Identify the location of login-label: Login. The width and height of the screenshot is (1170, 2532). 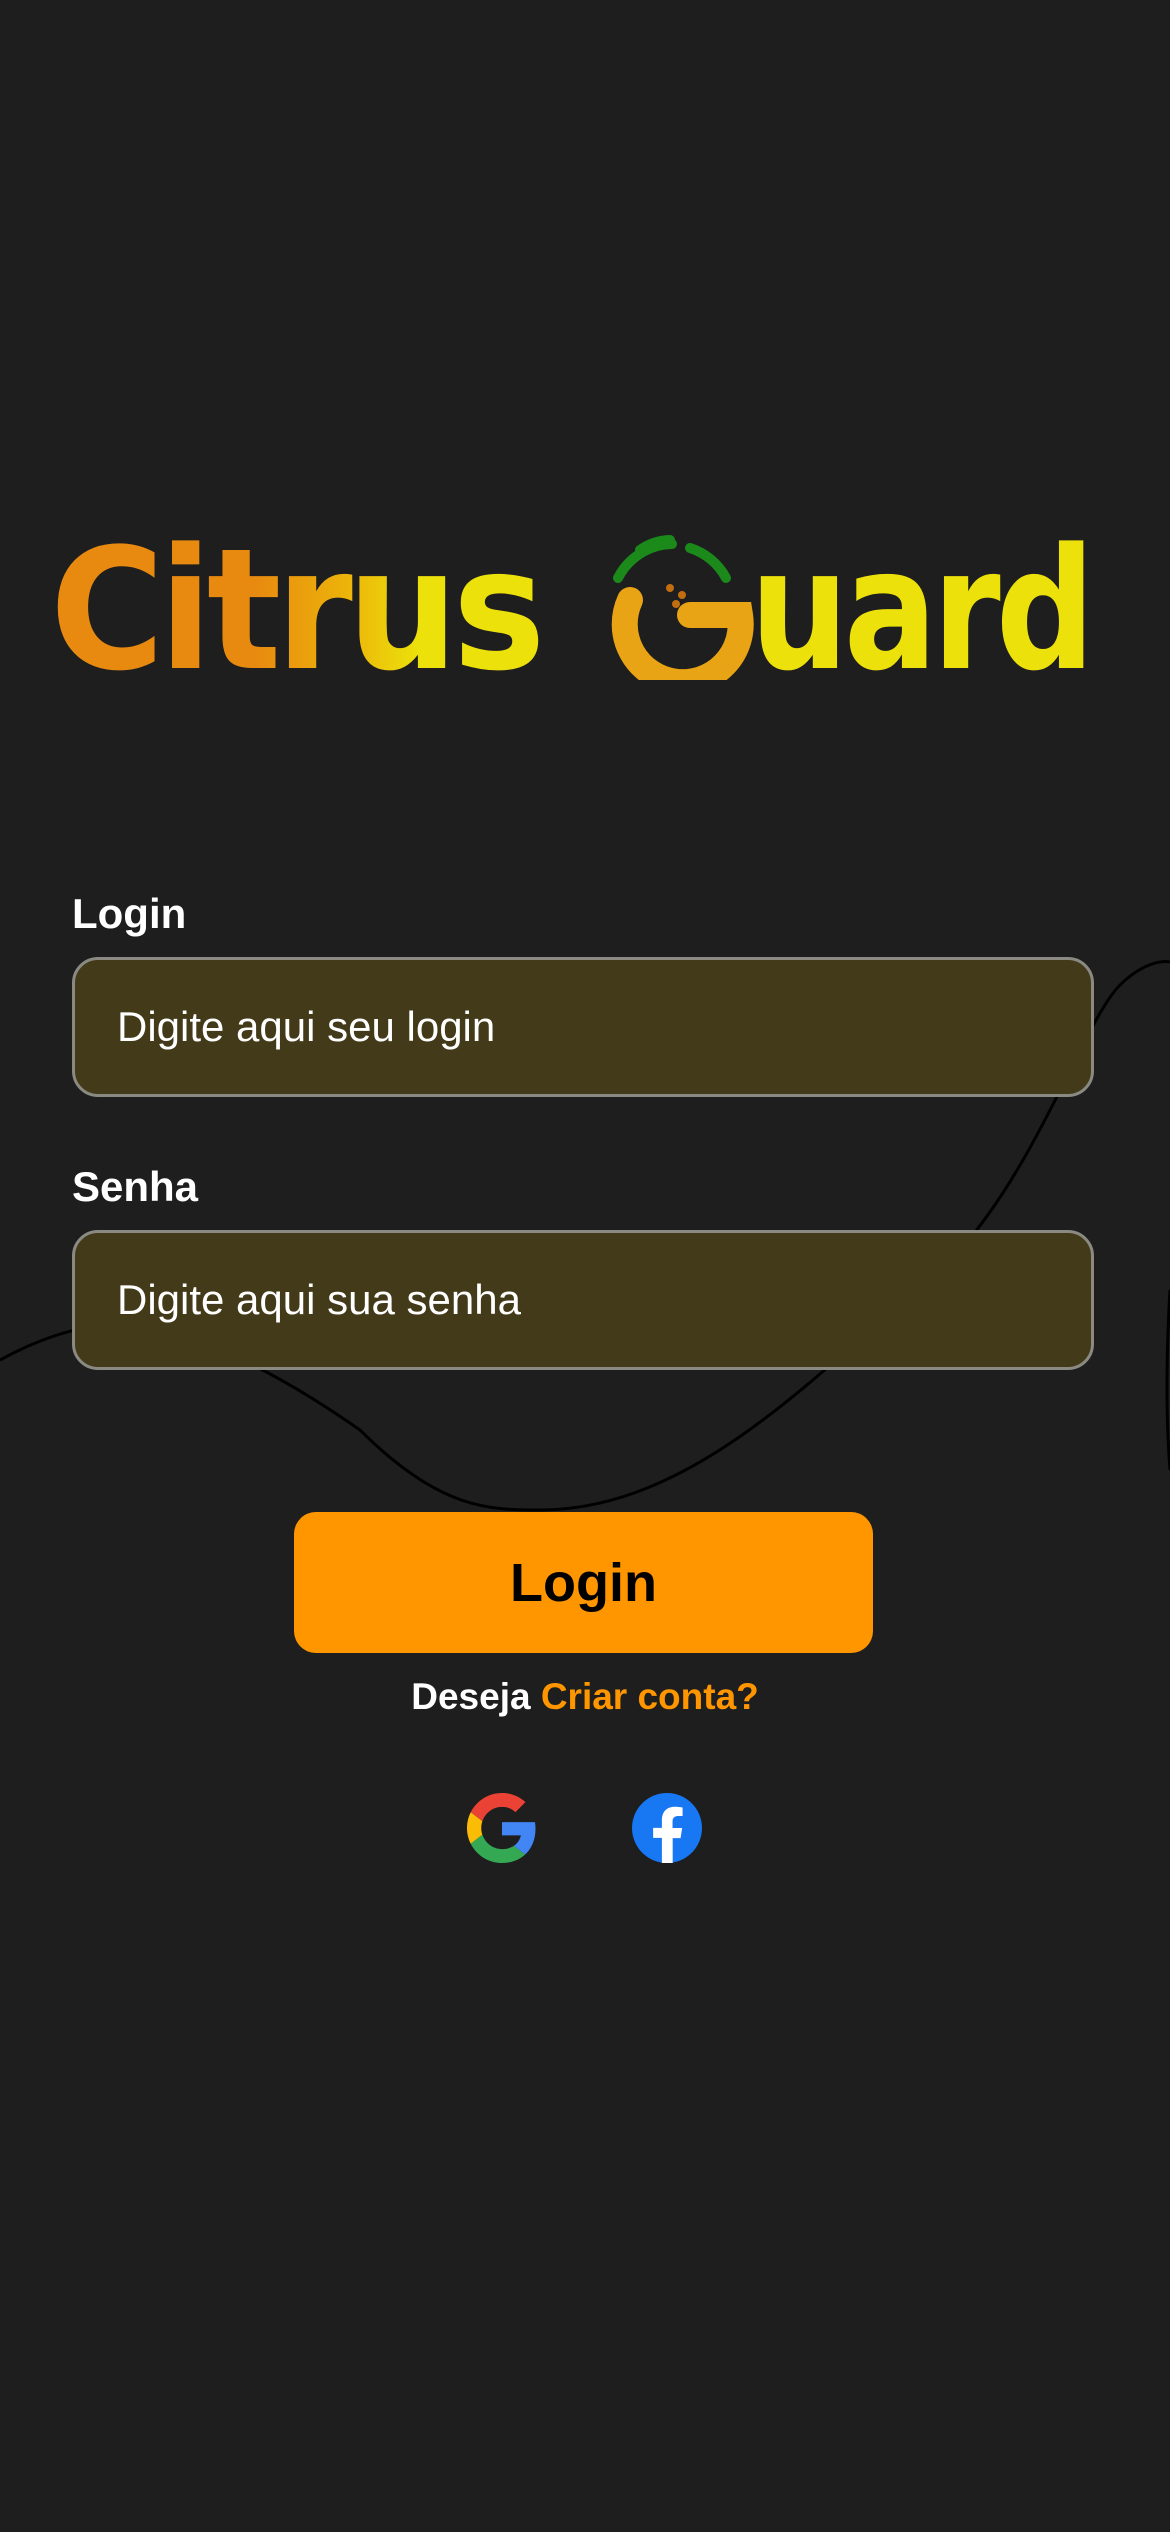
(129, 913).